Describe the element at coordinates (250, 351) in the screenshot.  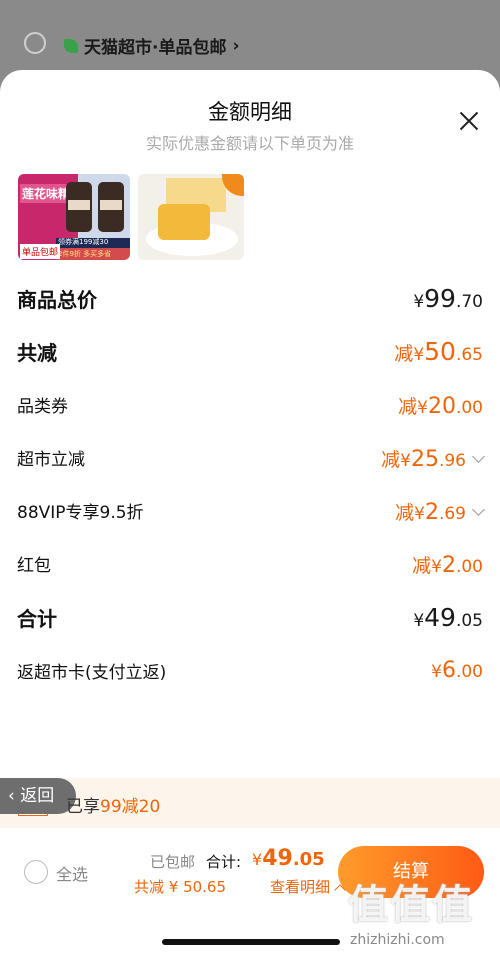
I see `row-total-discount: 共减 减¥50.65` at that location.